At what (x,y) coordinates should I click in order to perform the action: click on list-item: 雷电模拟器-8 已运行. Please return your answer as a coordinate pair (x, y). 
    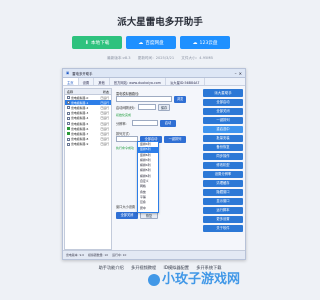
    Looking at the image, I should click on (88, 139).